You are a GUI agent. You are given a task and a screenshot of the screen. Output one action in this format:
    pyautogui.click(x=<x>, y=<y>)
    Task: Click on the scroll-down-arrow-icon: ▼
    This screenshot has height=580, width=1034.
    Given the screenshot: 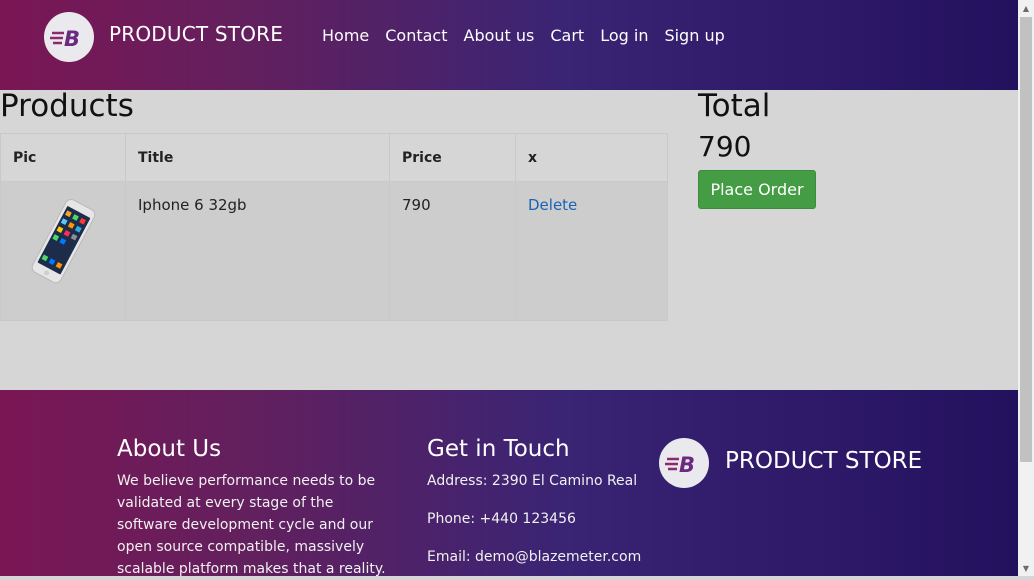 What is the action you would take?
    pyautogui.click(x=1026, y=568)
    